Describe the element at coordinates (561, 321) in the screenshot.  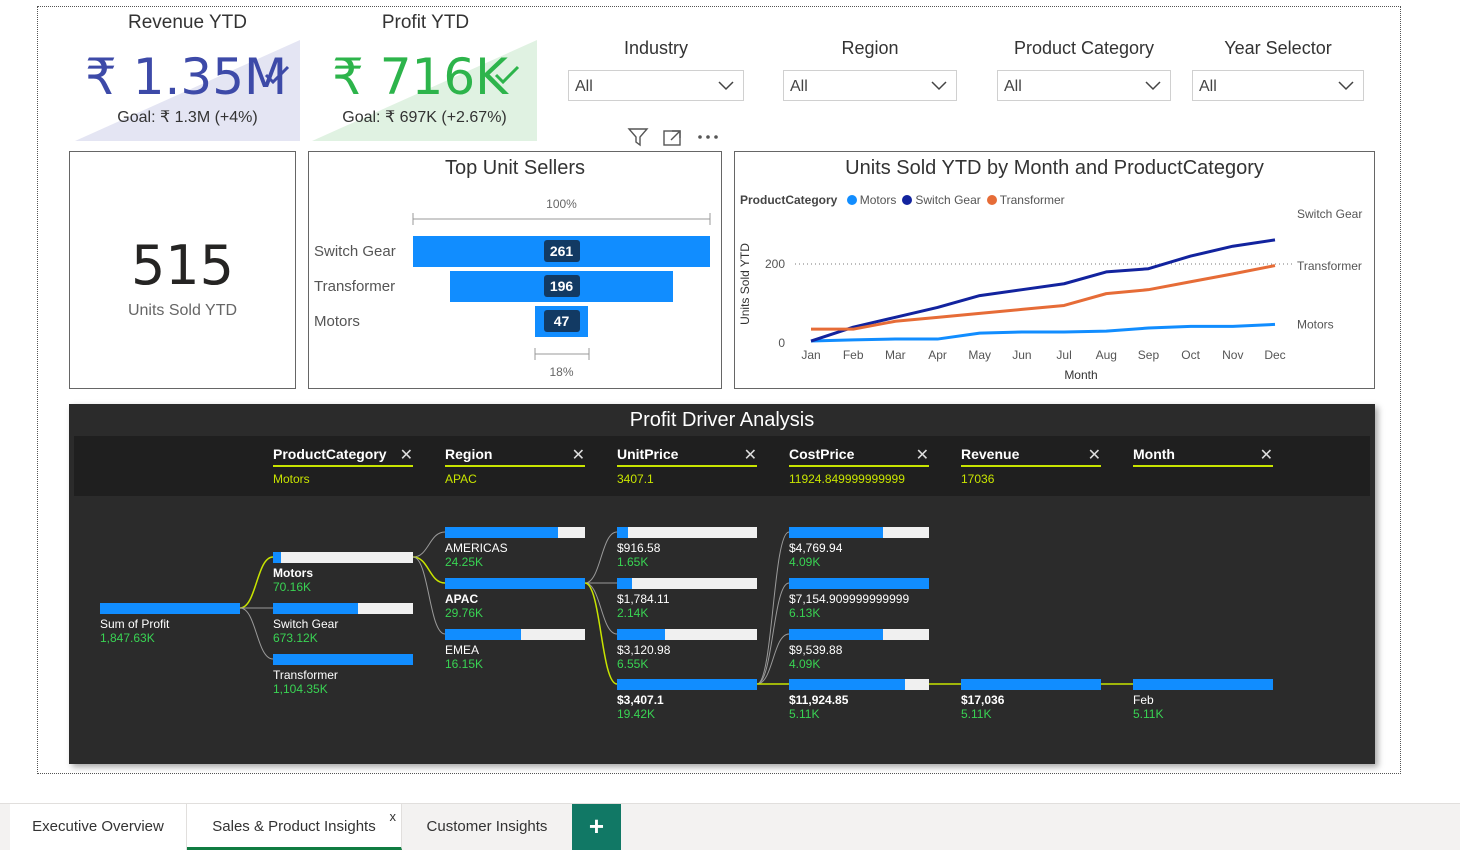
I see `funnel-data-label: 47` at that location.